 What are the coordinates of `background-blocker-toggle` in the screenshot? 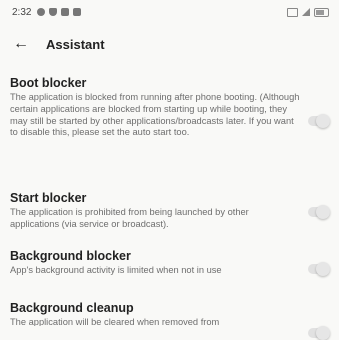 It's located at (319, 269).